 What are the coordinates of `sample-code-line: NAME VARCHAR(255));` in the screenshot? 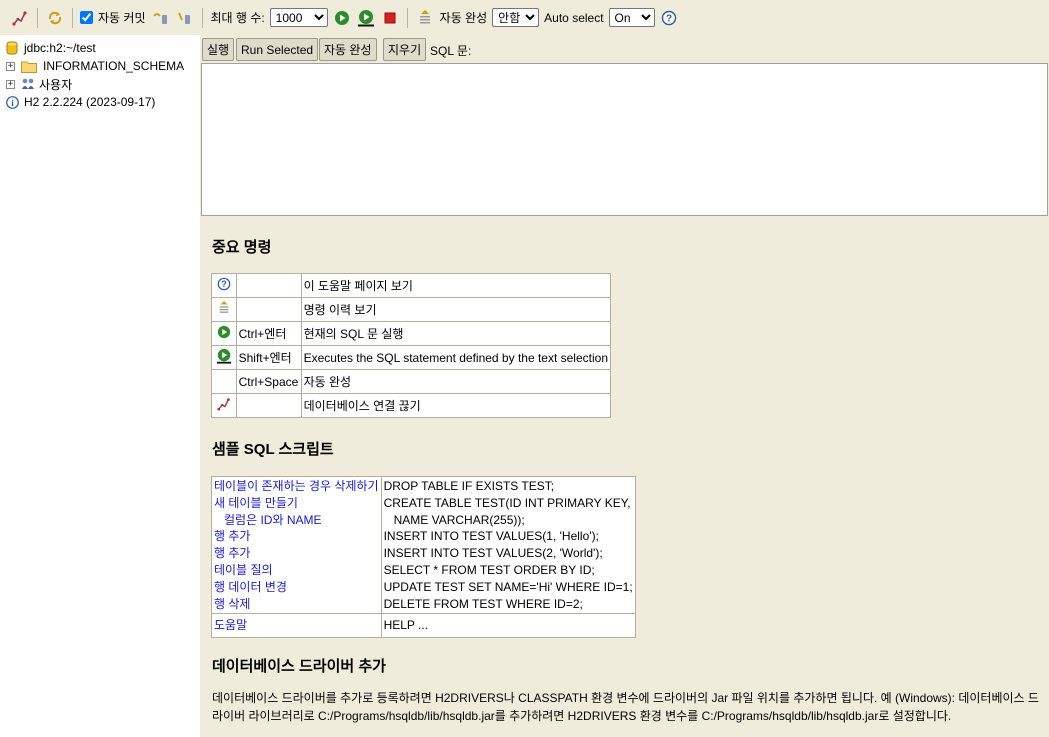 It's located at (459, 519).